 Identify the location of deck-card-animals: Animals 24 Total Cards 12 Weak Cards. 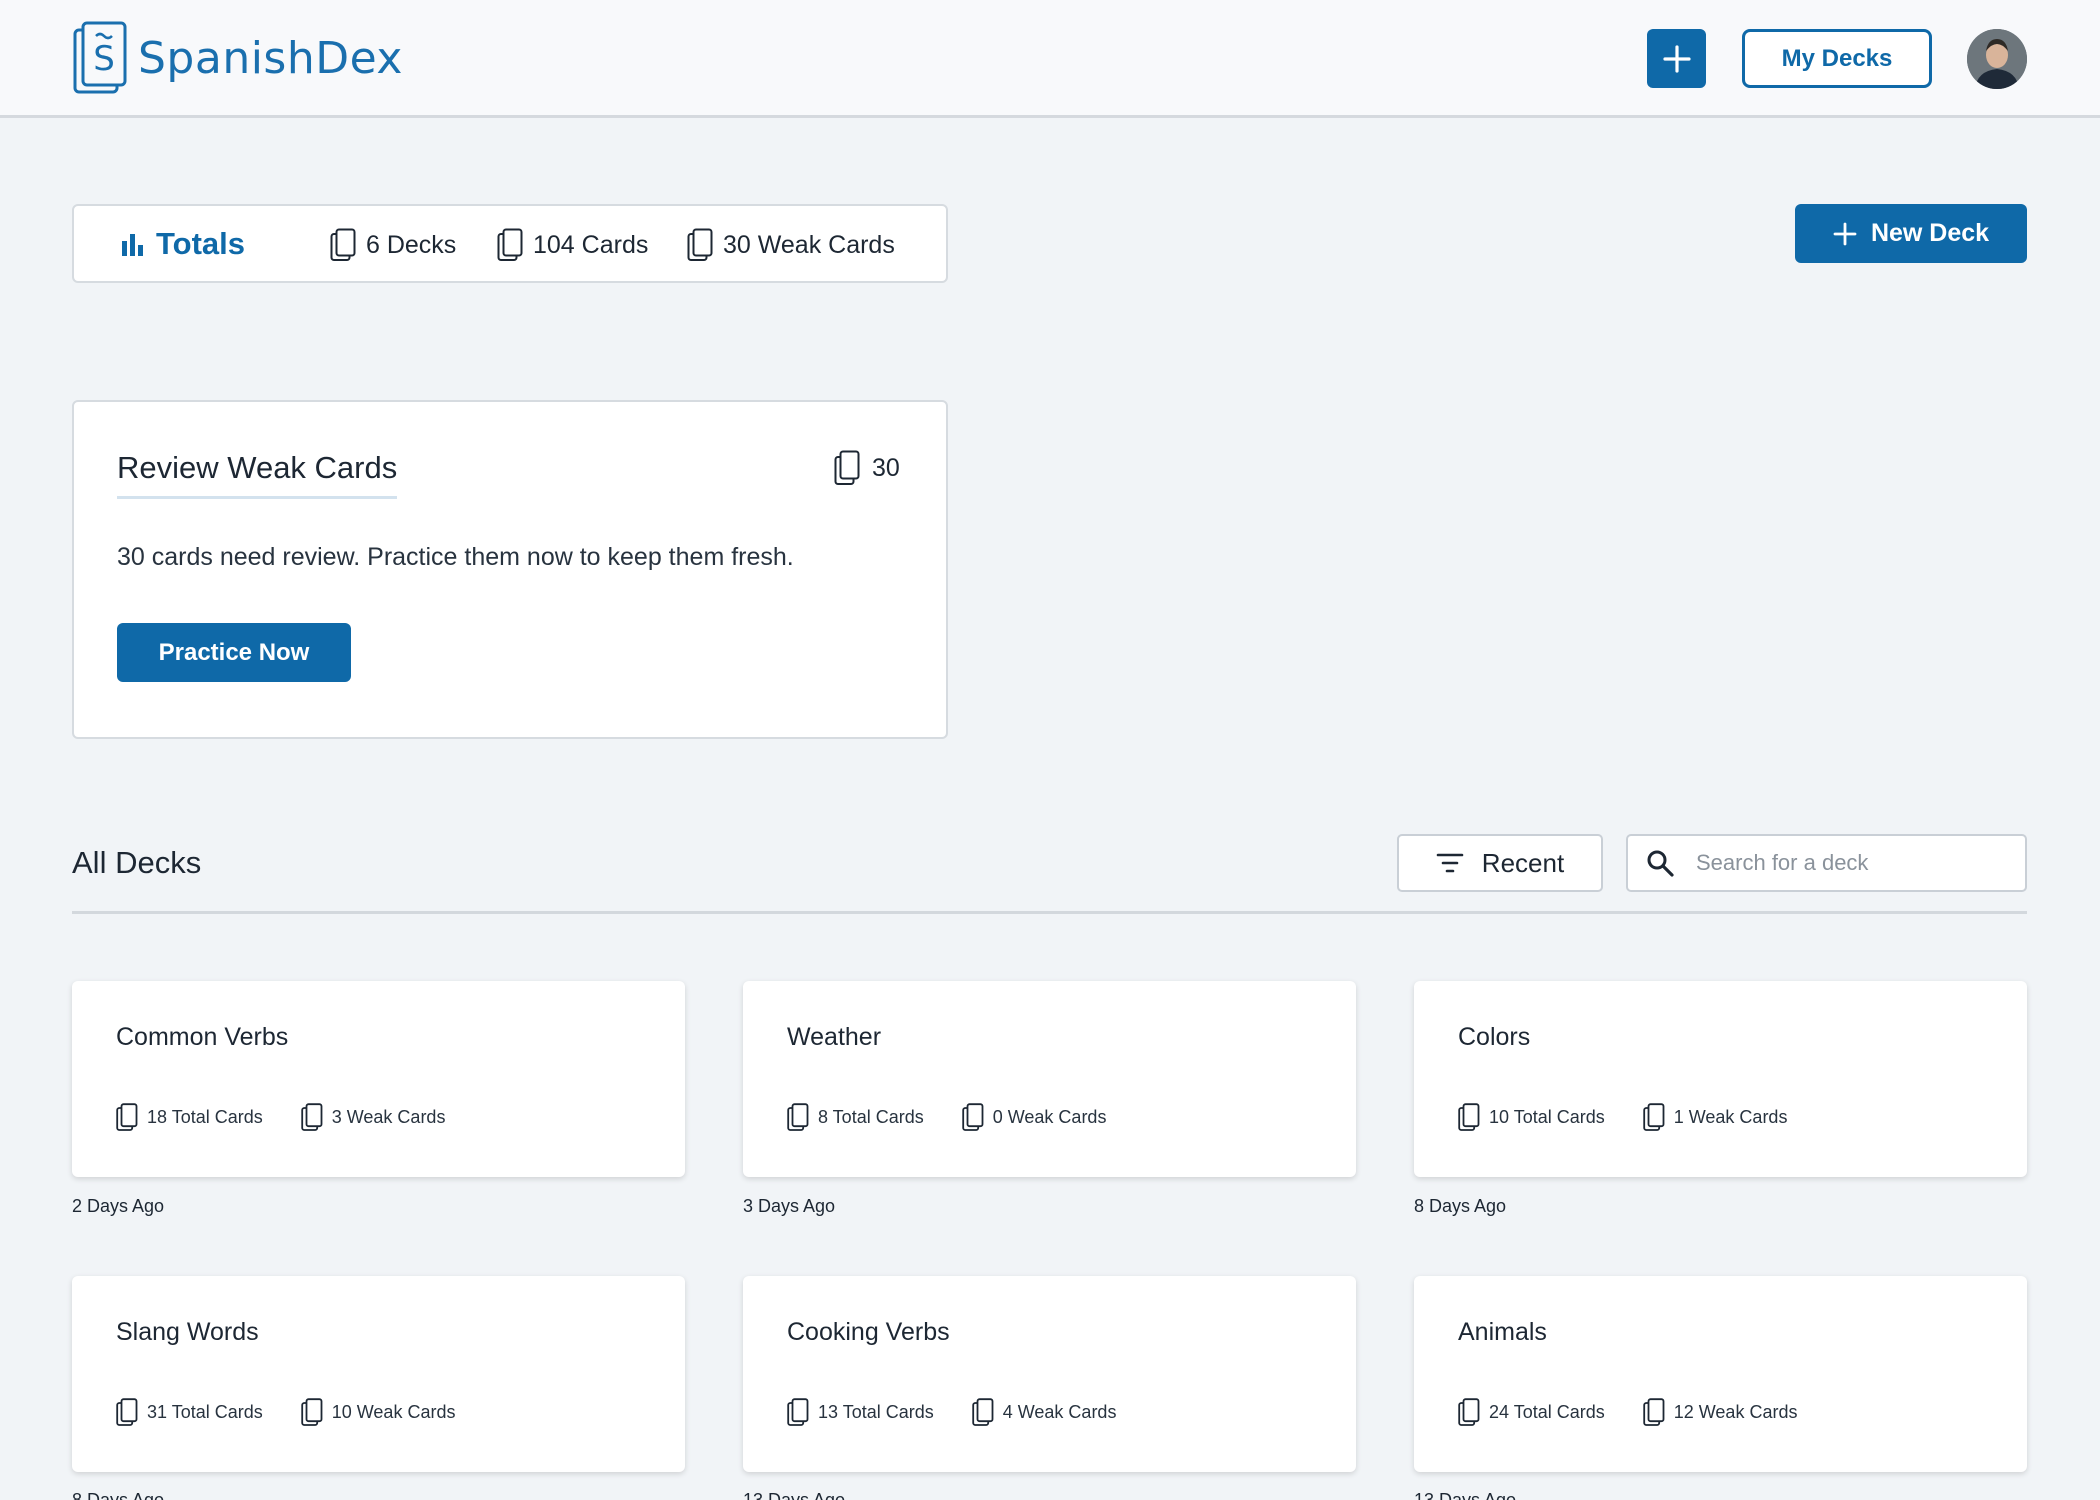
(1720, 1374).